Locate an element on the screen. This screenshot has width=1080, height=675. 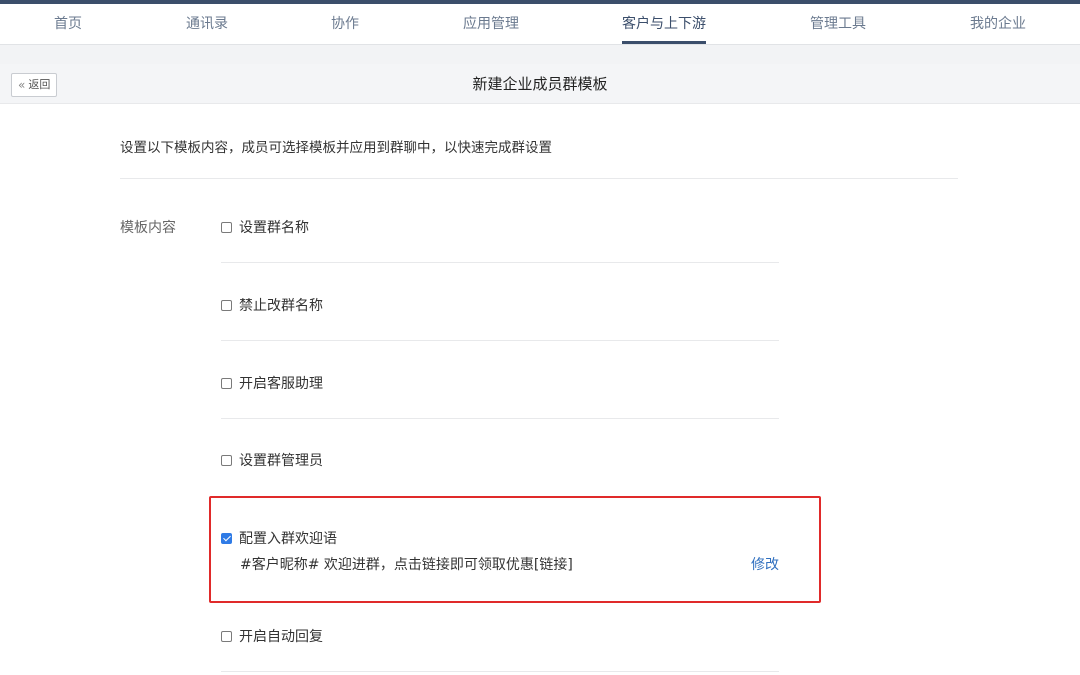
nav-home: 首页 is located at coordinates (68, 24).